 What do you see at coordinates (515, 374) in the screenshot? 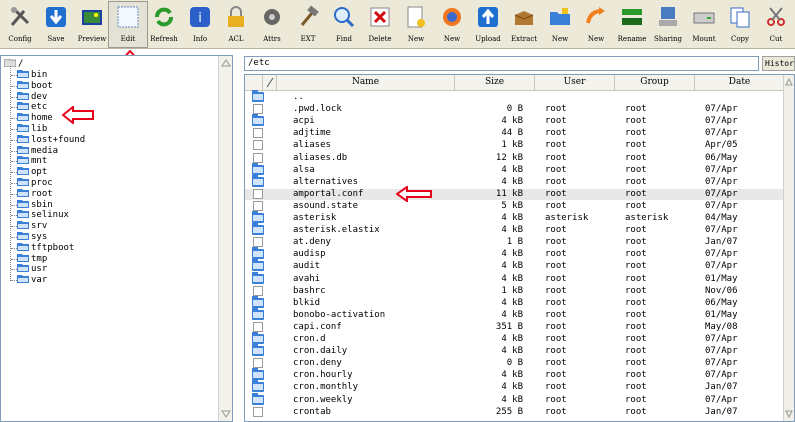
I see `file-row: cron.hourly 4 kB root root 07/Apr` at bounding box center [515, 374].